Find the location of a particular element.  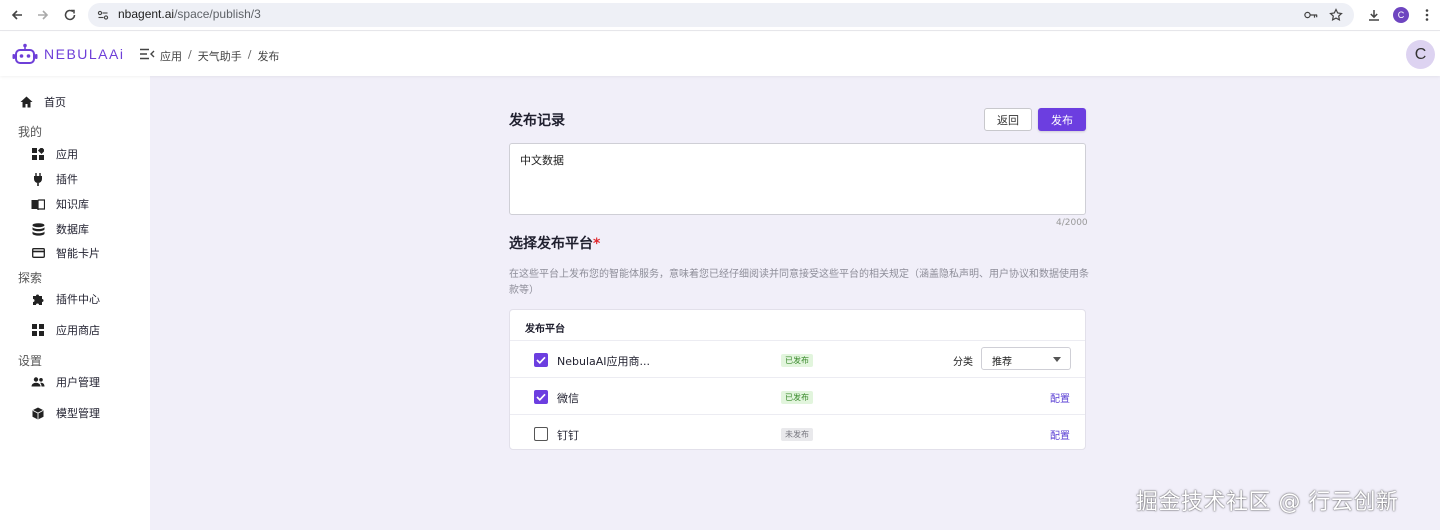

platform-name: 钉钉 is located at coordinates (568, 435).